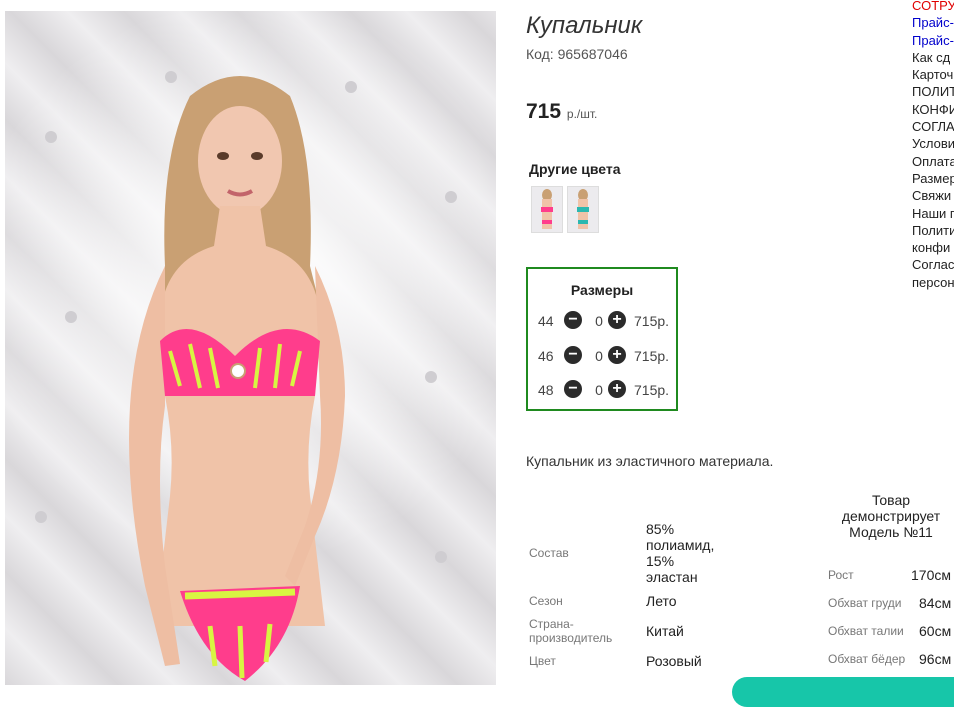 This screenshot has width=954, height=707. Describe the element at coordinates (546, 390) in the screenshot. I see `size-label: 48` at that location.